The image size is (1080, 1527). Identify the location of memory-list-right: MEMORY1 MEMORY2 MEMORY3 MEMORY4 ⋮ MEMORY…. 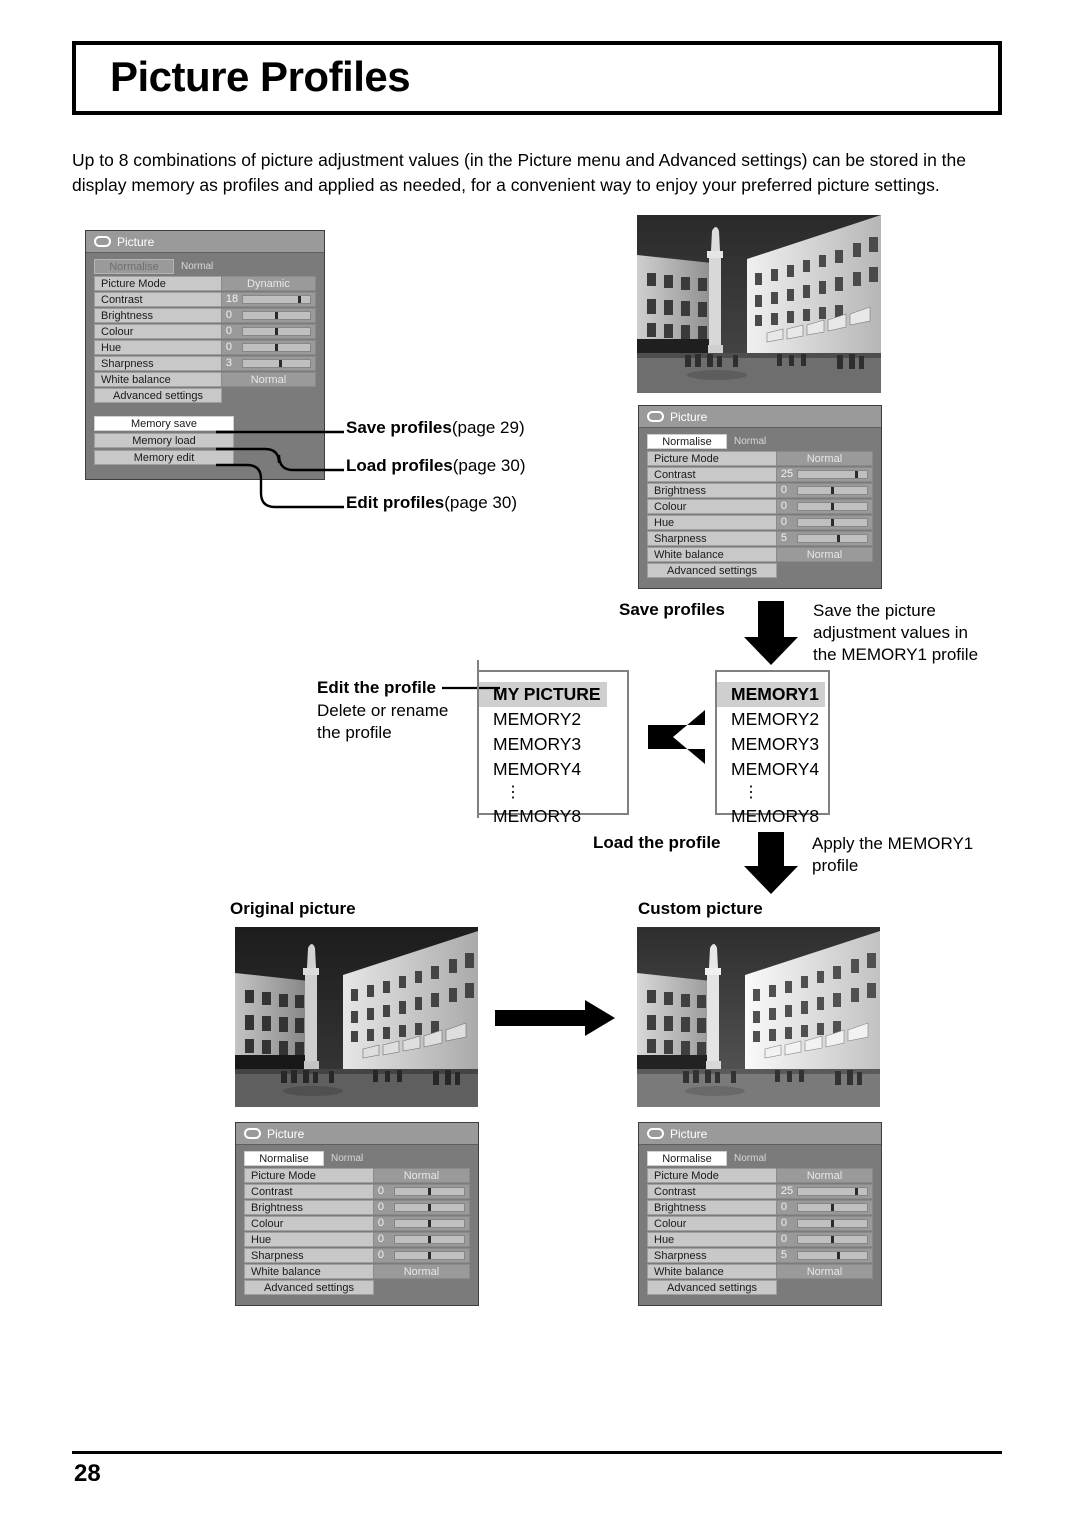
(772, 748).